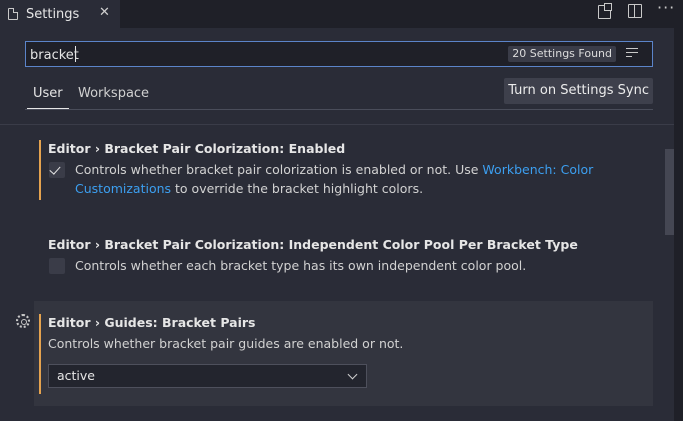  Describe the element at coordinates (48, 97) in the screenshot. I see `tab-user: User` at that location.